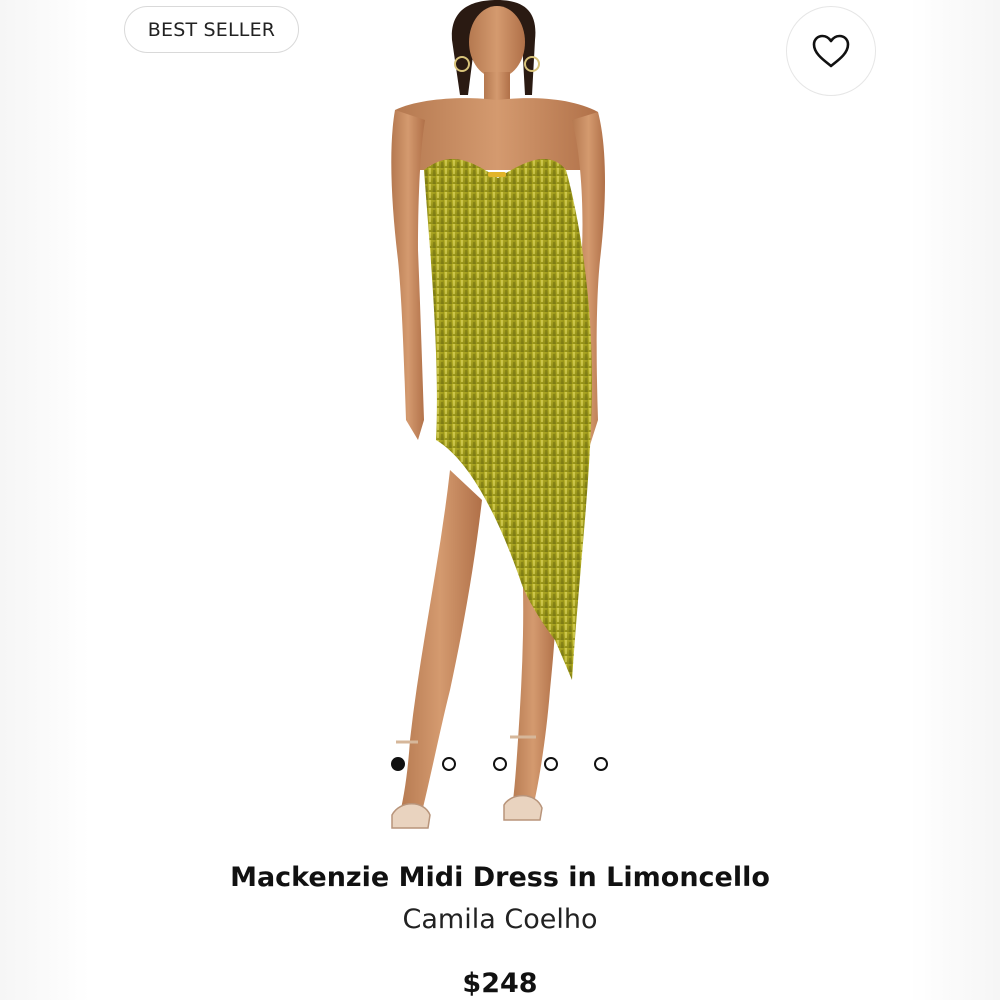 The image size is (1000, 1000). I want to click on dress-keyhole, so click(497, 174).